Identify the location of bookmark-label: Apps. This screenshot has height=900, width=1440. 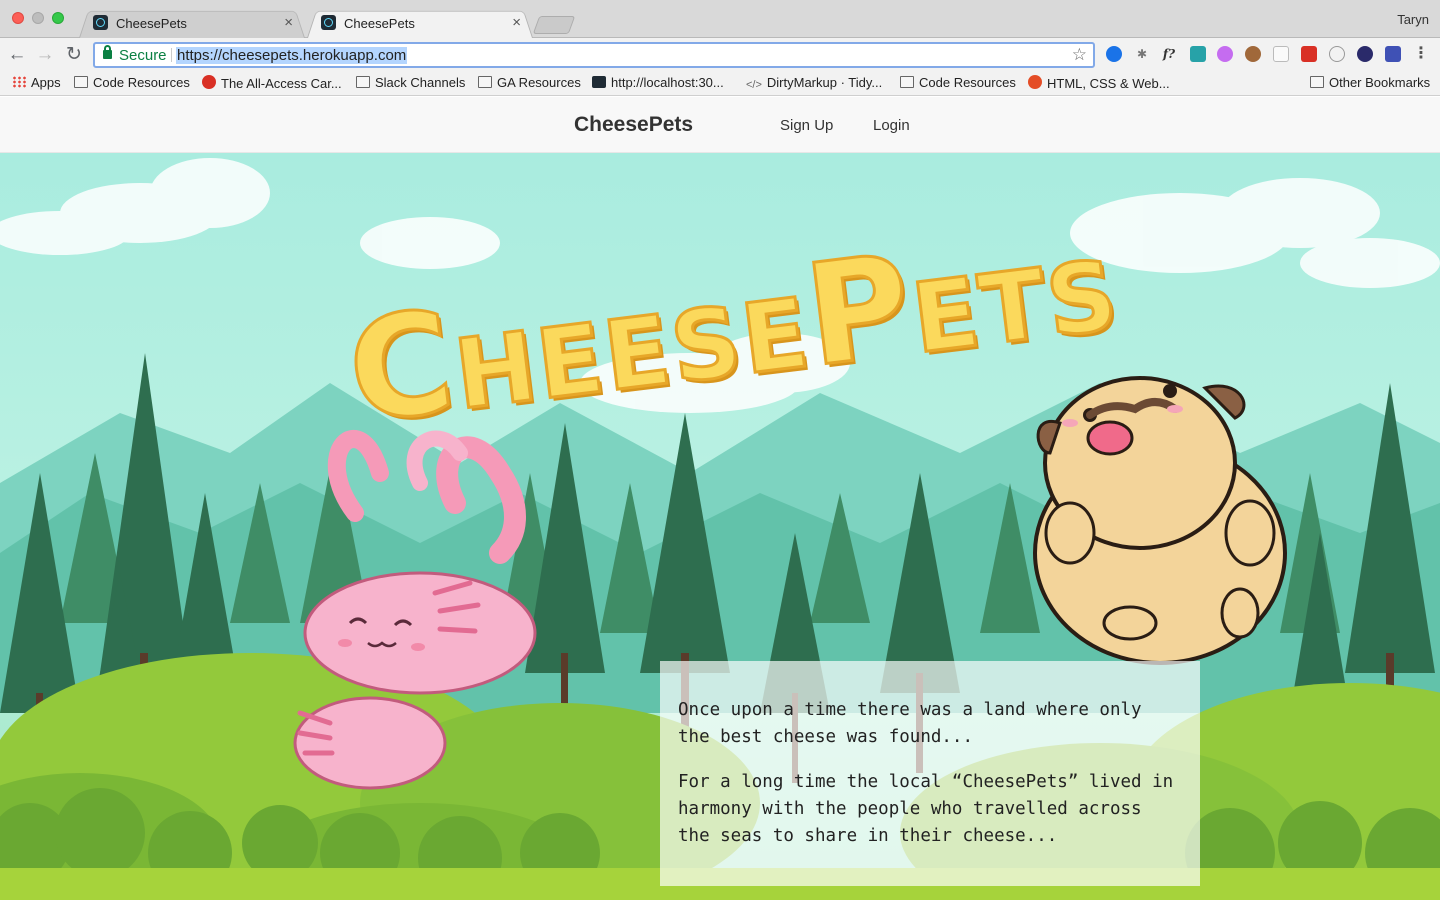
(46, 82).